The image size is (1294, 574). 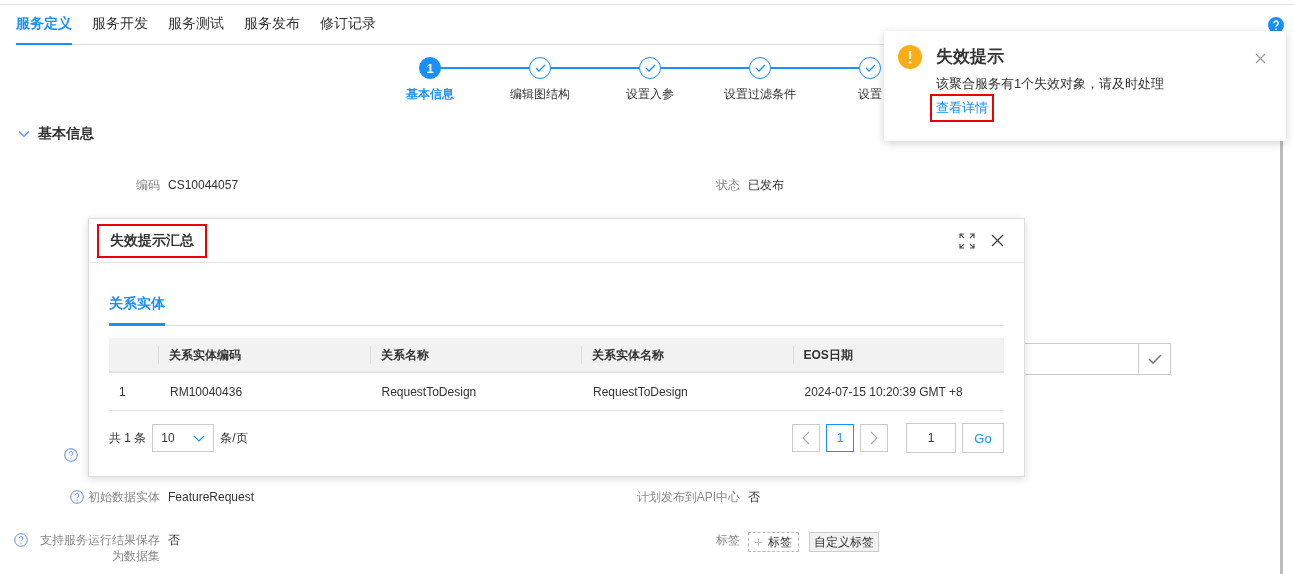 What do you see at coordinates (203, 185) in the screenshot?
I see `field-value: CS10044057` at bounding box center [203, 185].